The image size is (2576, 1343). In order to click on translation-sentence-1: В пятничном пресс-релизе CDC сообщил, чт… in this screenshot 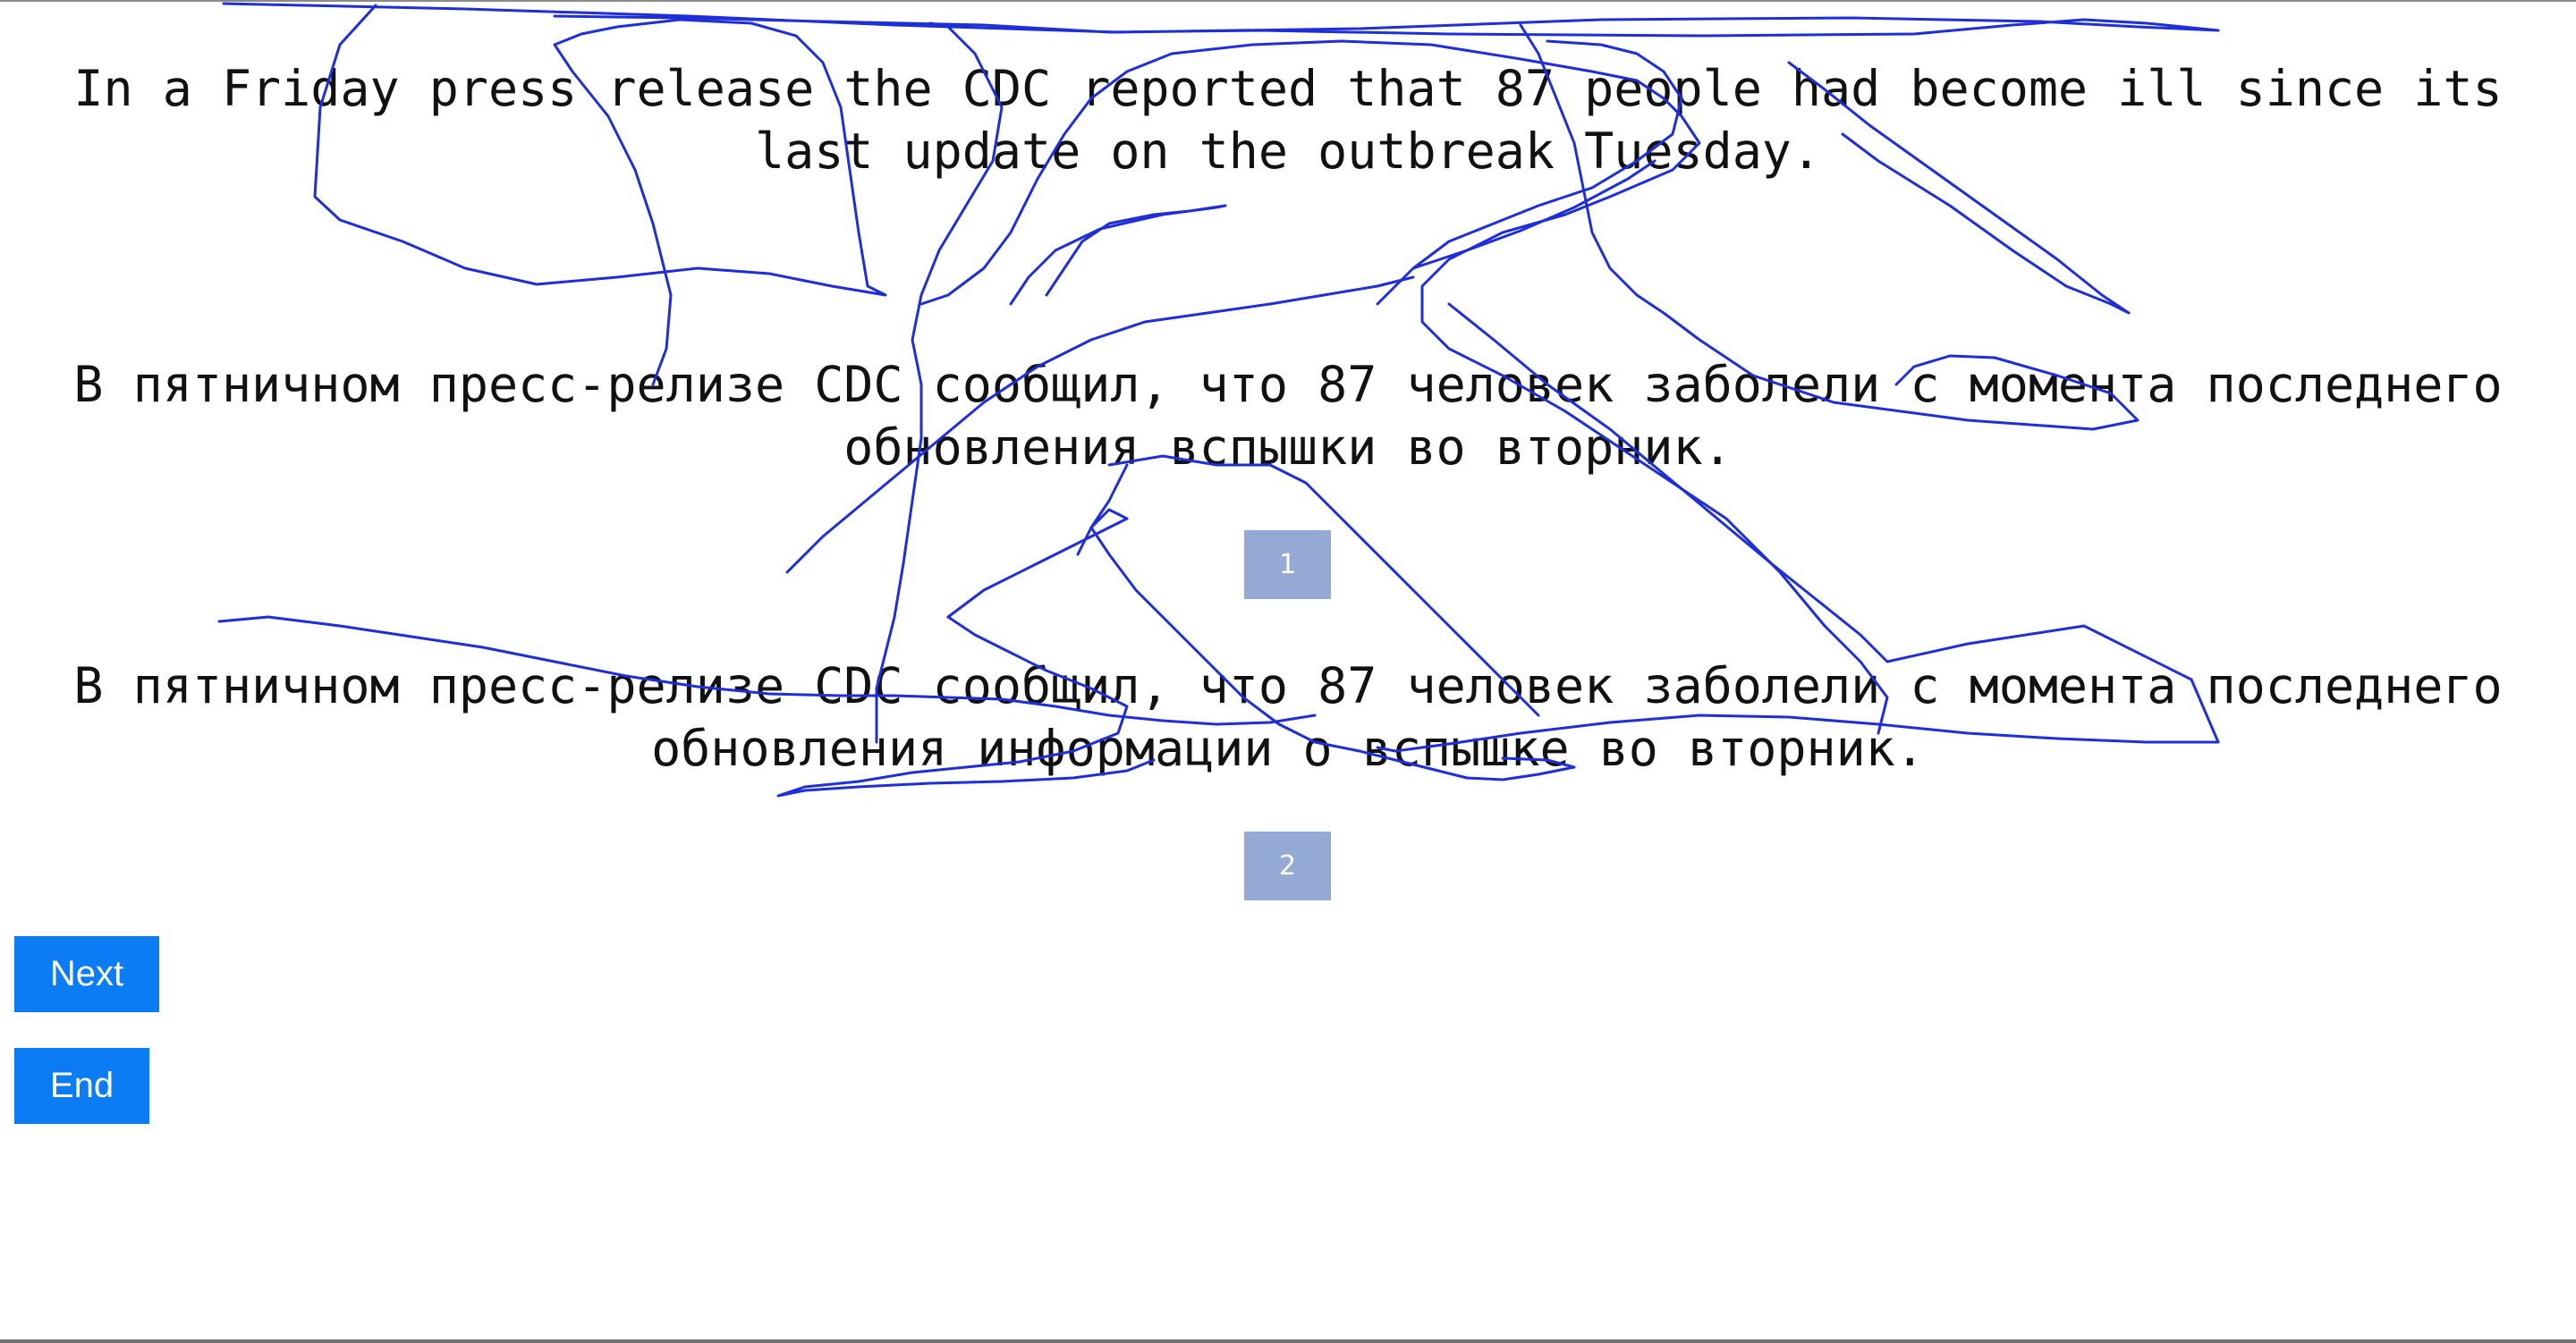, I will do `click(1288, 416)`.